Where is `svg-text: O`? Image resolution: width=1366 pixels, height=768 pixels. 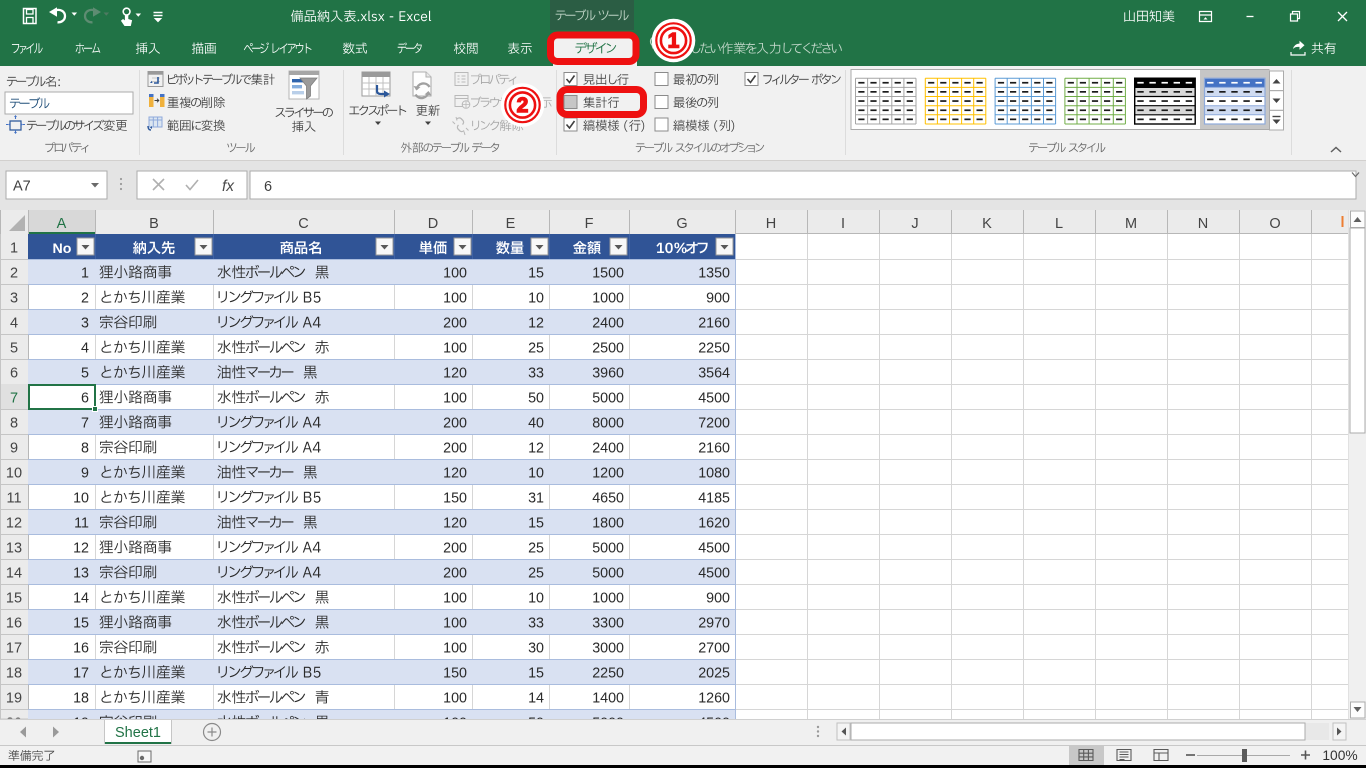 svg-text: O is located at coordinates (1274, 224).